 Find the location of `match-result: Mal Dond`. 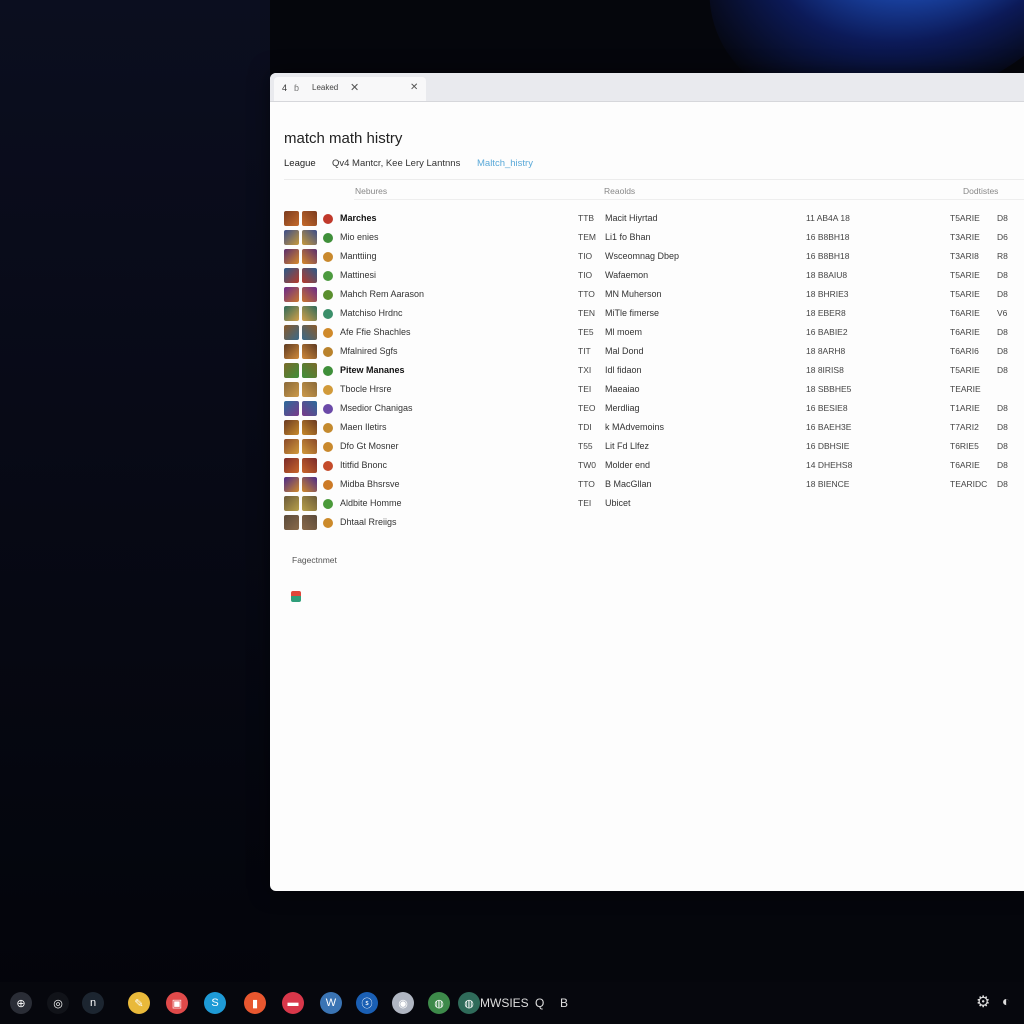

match-result: Mal Dond is located at coordinates (624, 351).